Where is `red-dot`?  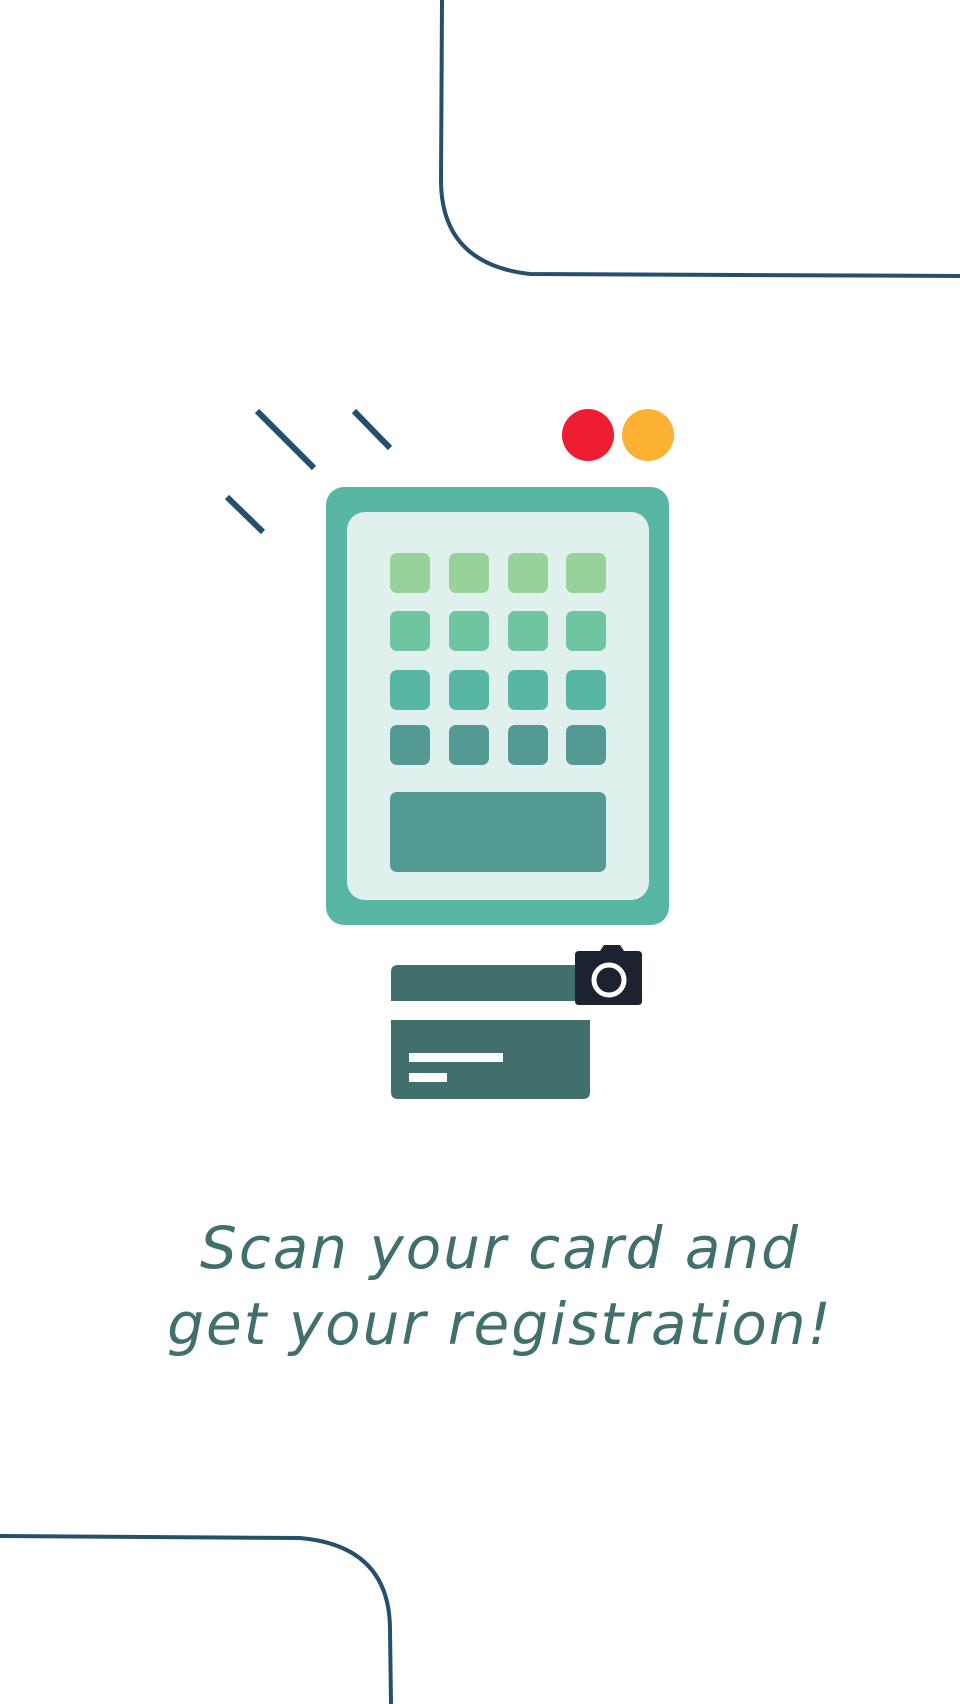 red-dot is located at coordinates (588, 435).